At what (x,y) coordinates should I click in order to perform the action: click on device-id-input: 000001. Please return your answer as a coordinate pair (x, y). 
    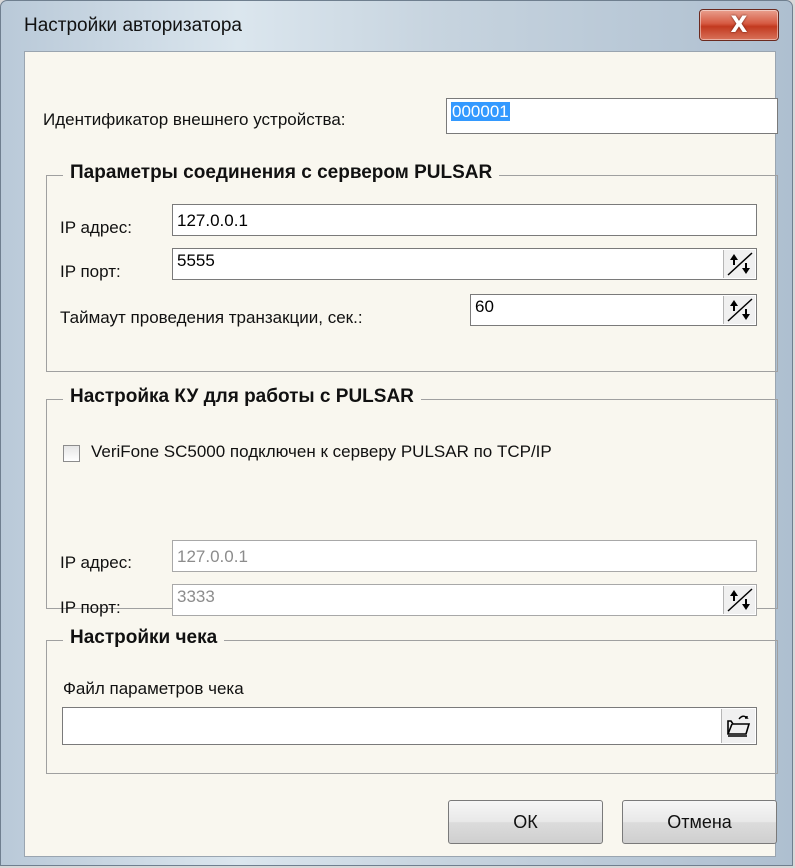
    Looking at the image, I should click on (612, 116).